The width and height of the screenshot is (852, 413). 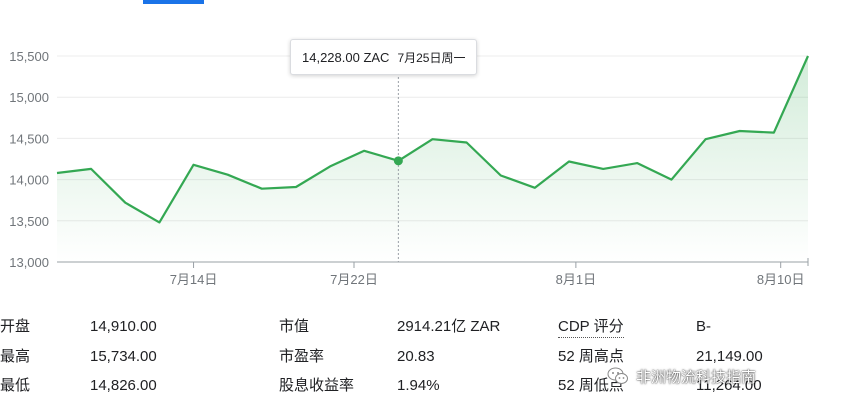 I want to click on ytick-label-2: 14,500, so click(x=29, y=138).